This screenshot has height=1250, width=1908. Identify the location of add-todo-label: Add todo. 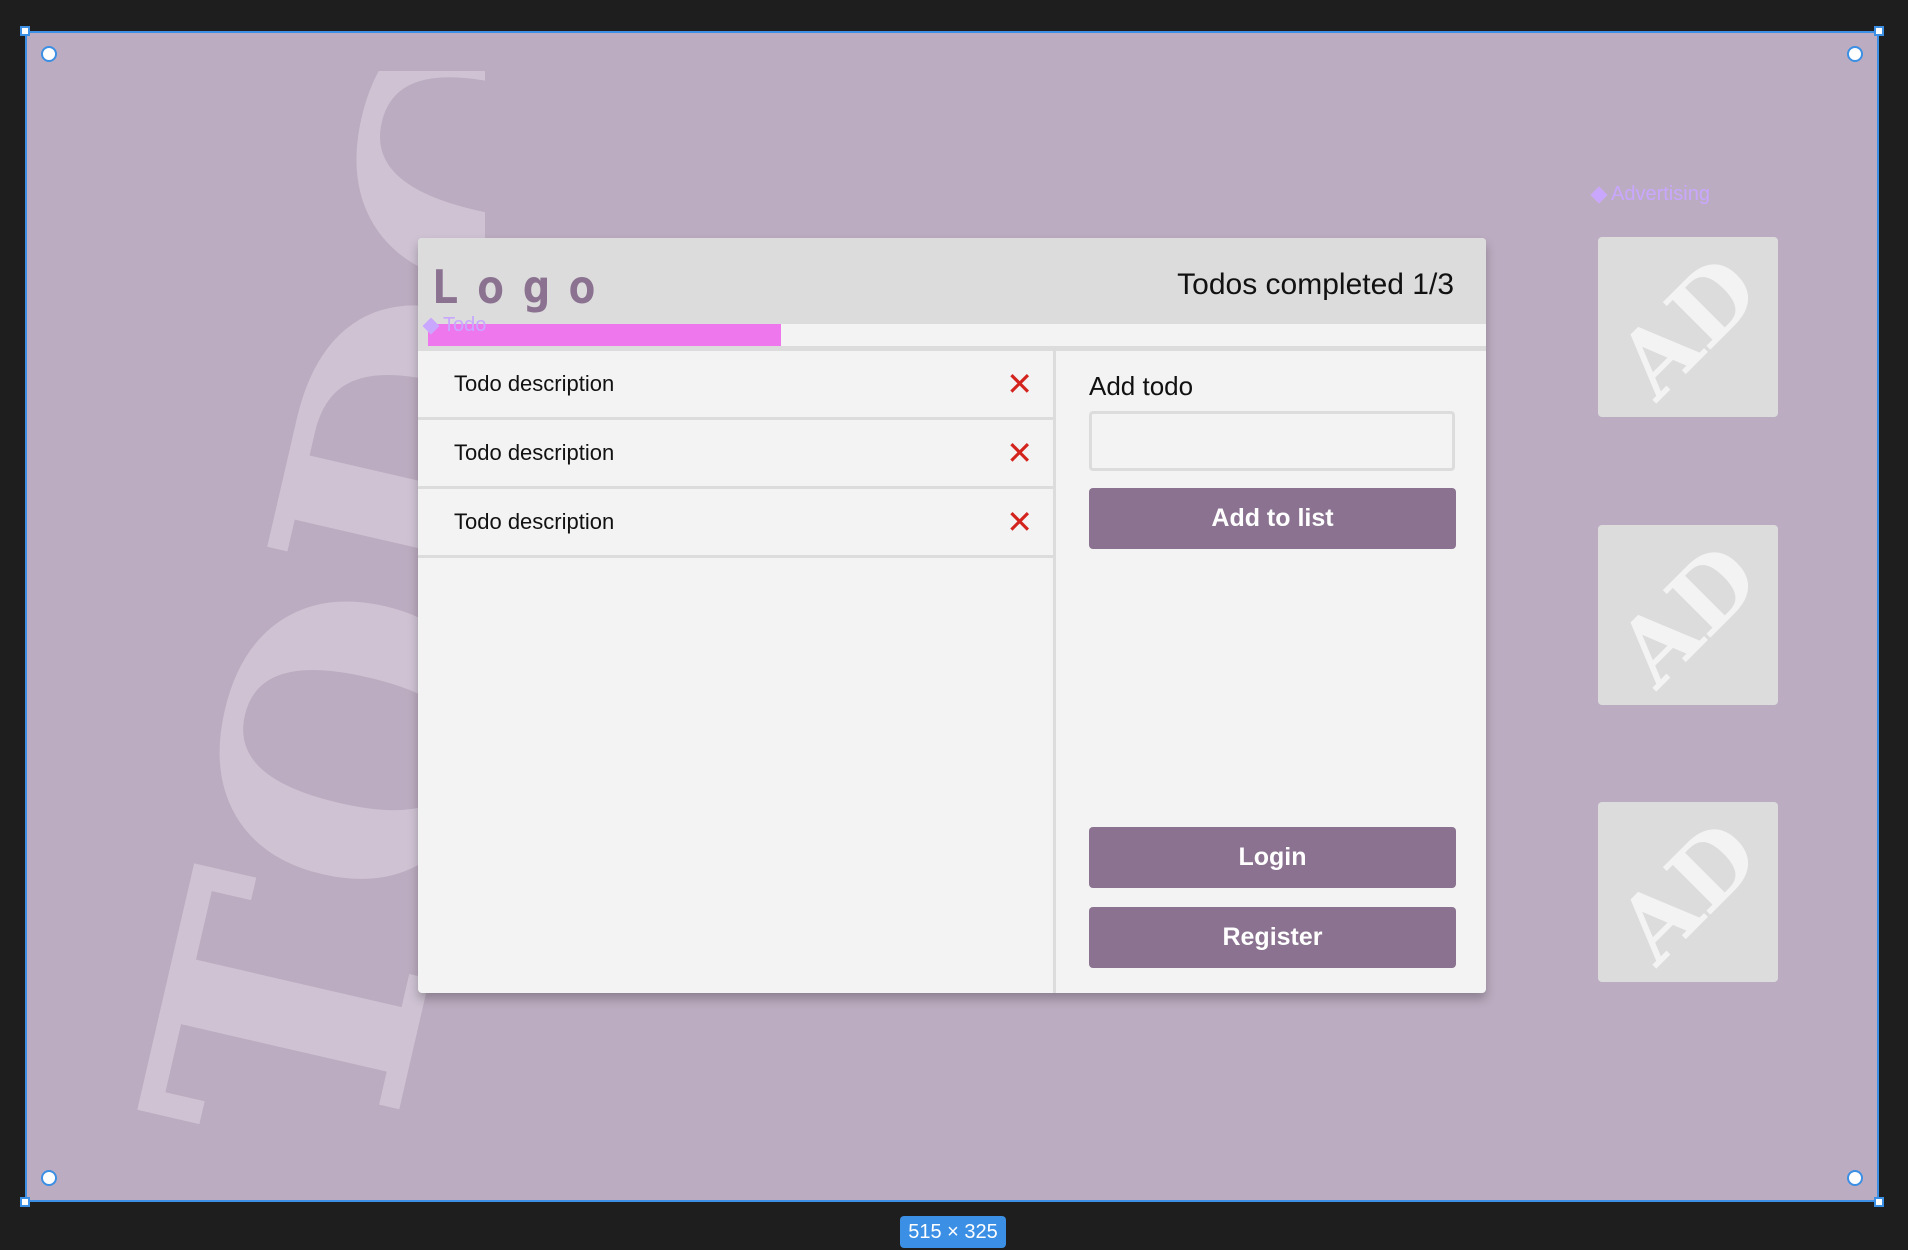
(1141, 386).